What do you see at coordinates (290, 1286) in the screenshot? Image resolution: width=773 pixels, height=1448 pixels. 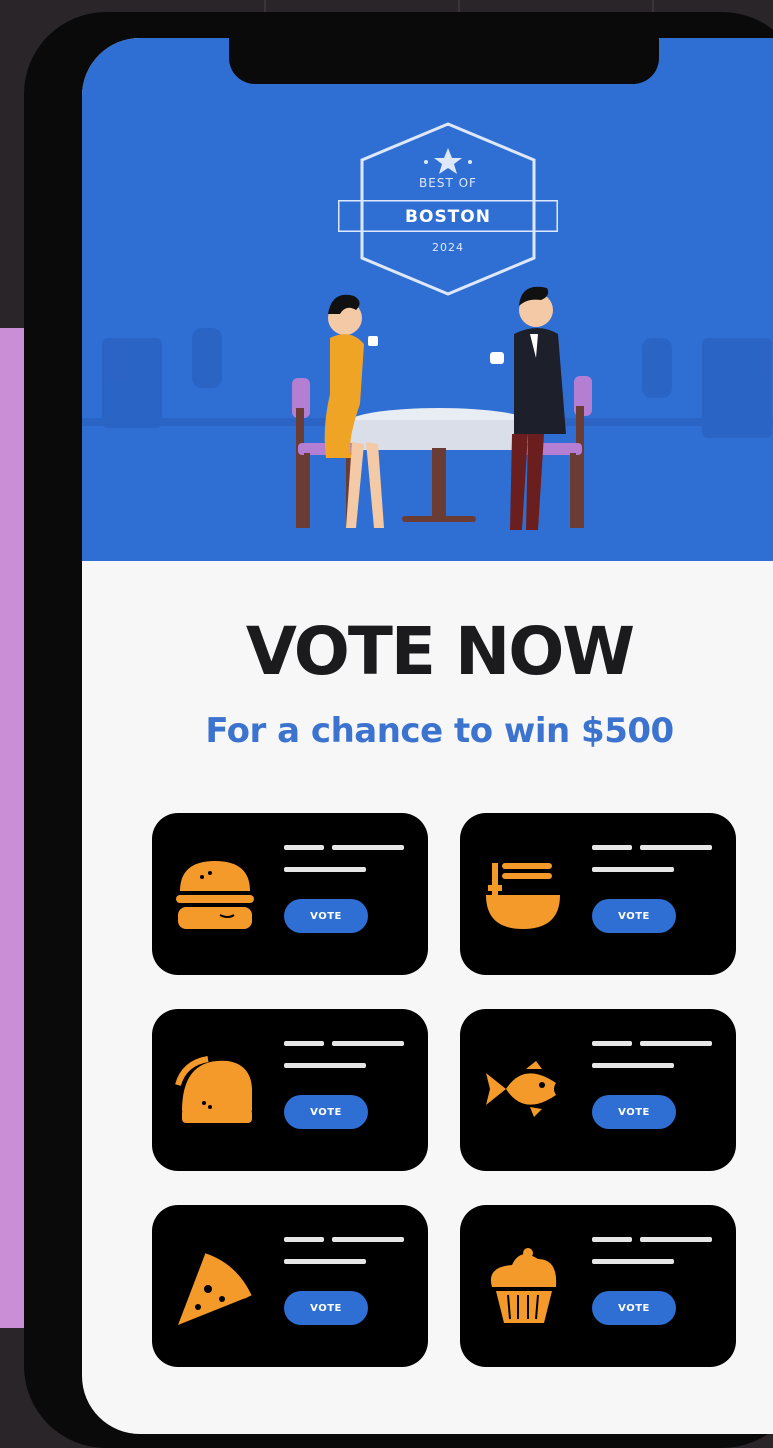 I see `category-card-pizza: VOTE` at bounding box center [290, 1286].